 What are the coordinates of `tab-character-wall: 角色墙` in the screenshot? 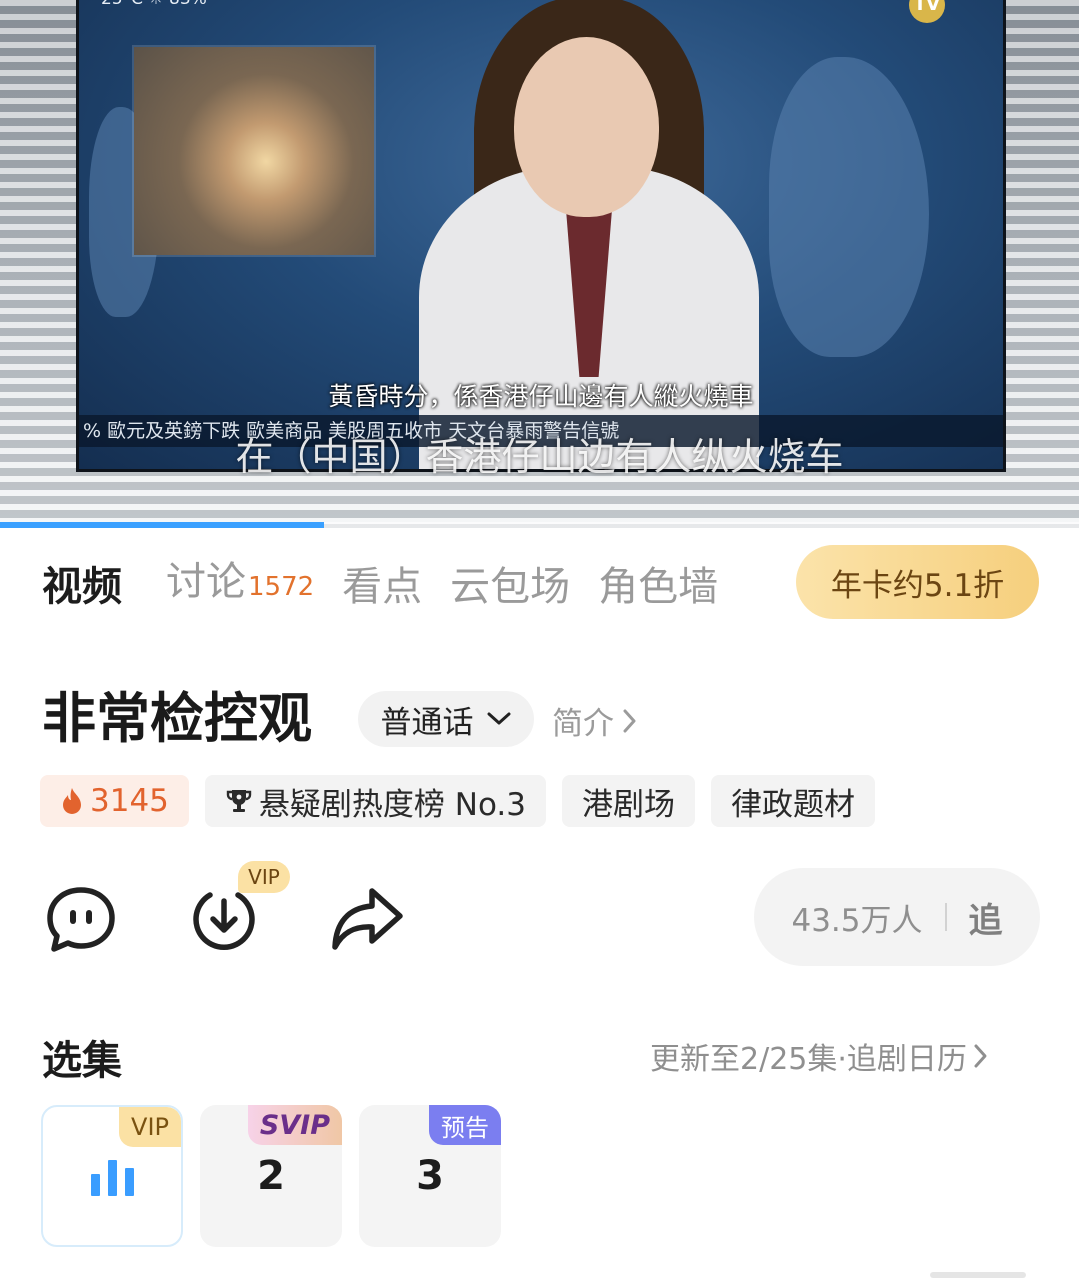 It's located at (658, 587).